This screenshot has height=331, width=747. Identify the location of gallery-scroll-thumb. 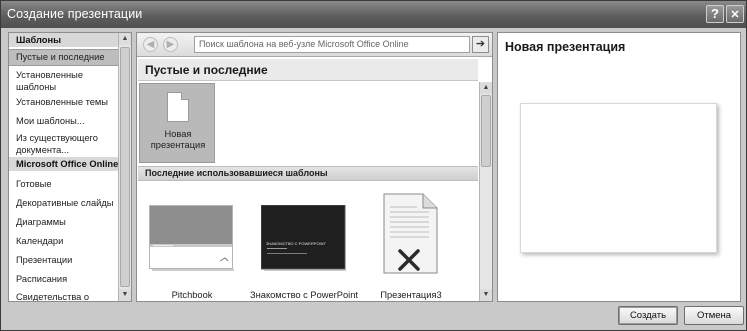
(486, 131).